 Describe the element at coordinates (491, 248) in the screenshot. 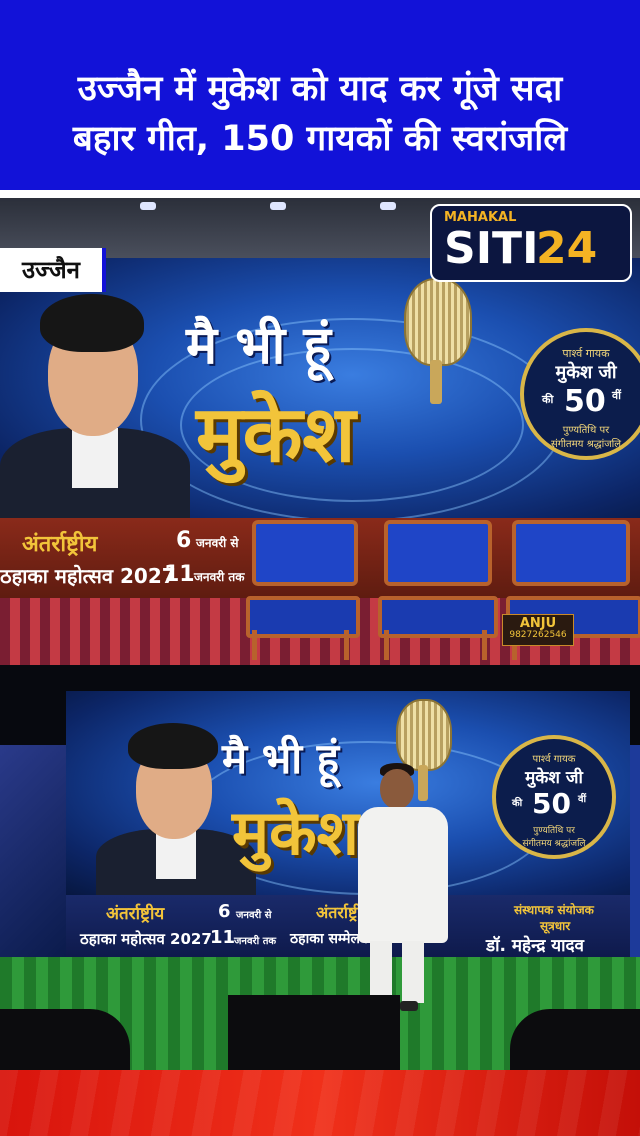

I see `logo-text-part-1: SITI` at that location.